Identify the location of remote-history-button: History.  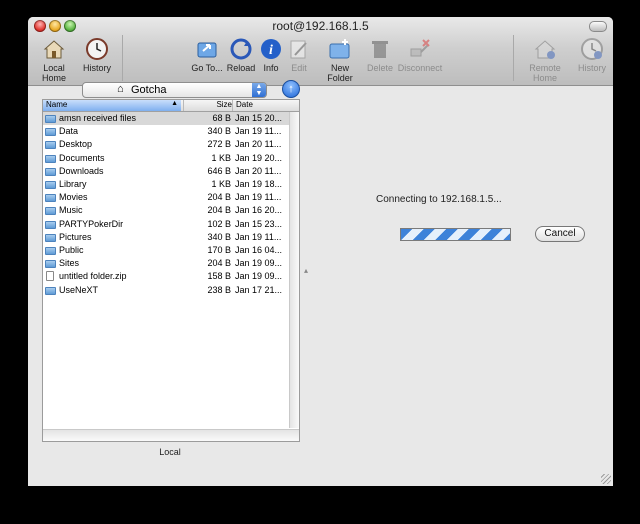
(592, 55).